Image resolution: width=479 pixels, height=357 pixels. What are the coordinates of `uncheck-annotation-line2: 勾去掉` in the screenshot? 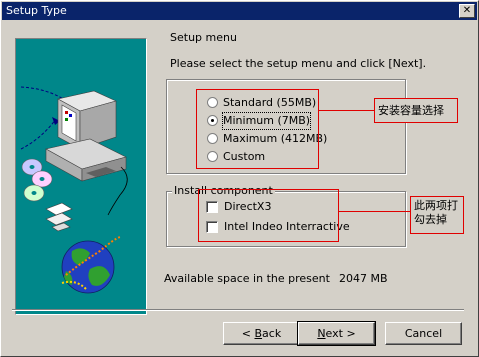 It's located at (430, 219).